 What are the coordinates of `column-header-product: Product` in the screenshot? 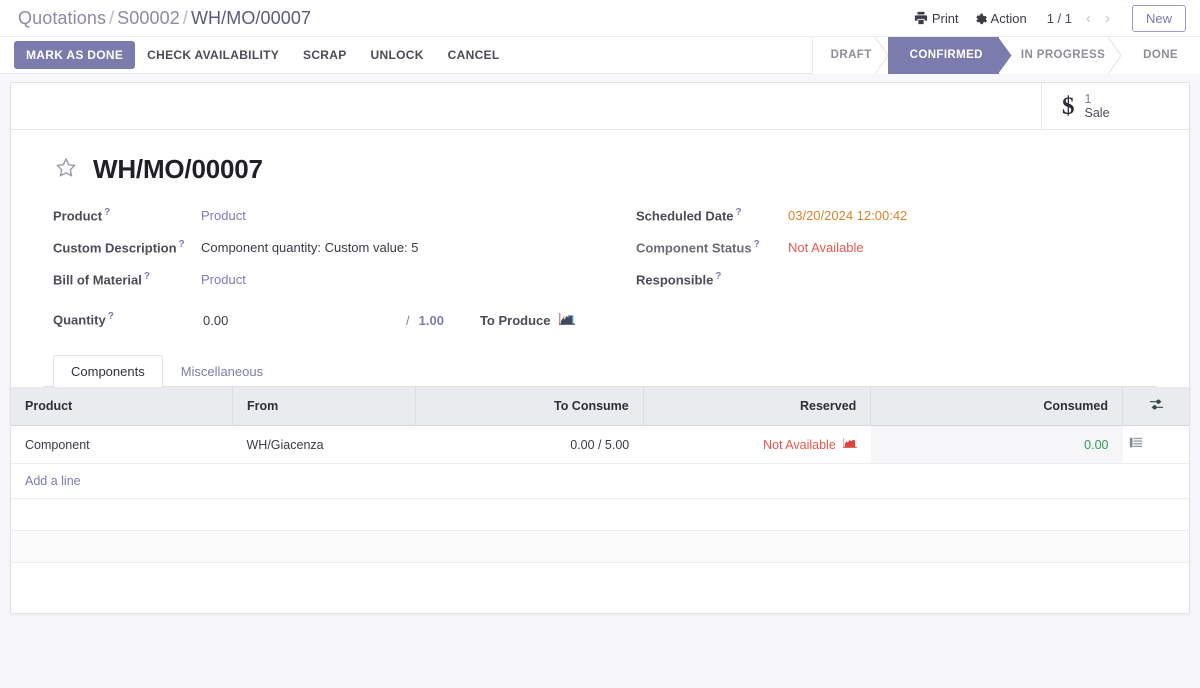 It's located at (122, 406).